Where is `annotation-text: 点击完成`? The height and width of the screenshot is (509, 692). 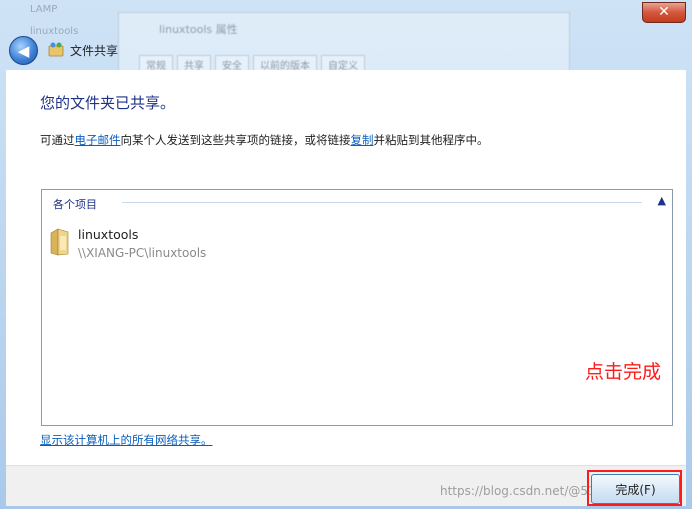
annotation-text: 点击完成 is located at coordinates (623, 372).